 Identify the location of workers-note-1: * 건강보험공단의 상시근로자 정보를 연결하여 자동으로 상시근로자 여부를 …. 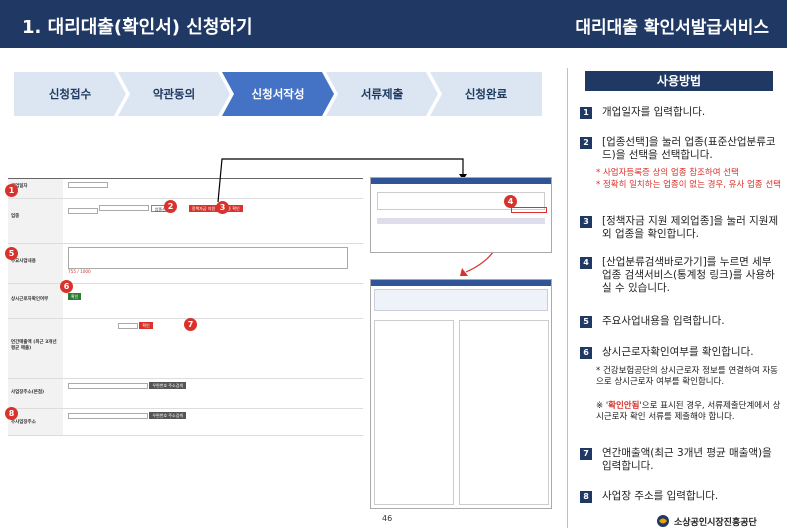
(687, 376).